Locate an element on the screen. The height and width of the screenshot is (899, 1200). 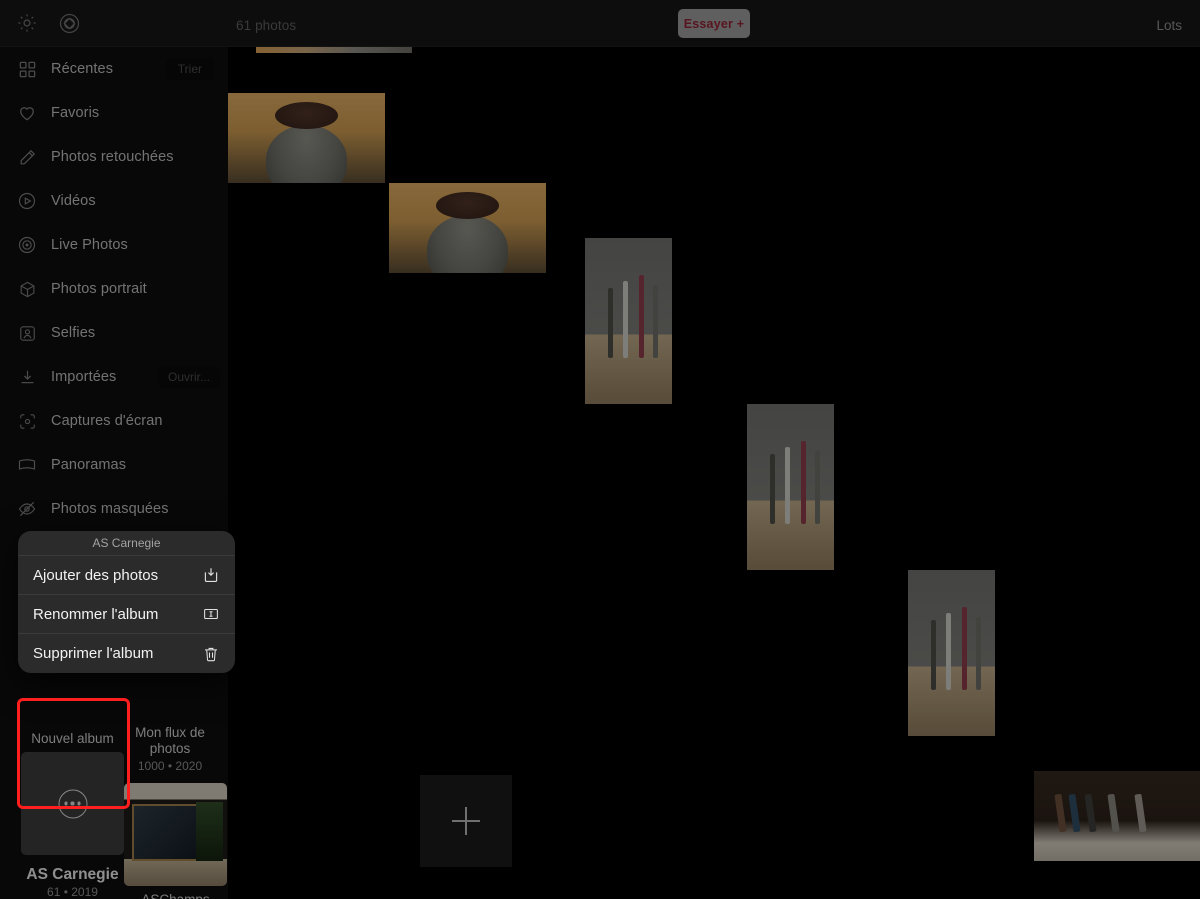
sidebar-item-photos-retouchees: Photos retouchées is located at coordinates (114, 157).